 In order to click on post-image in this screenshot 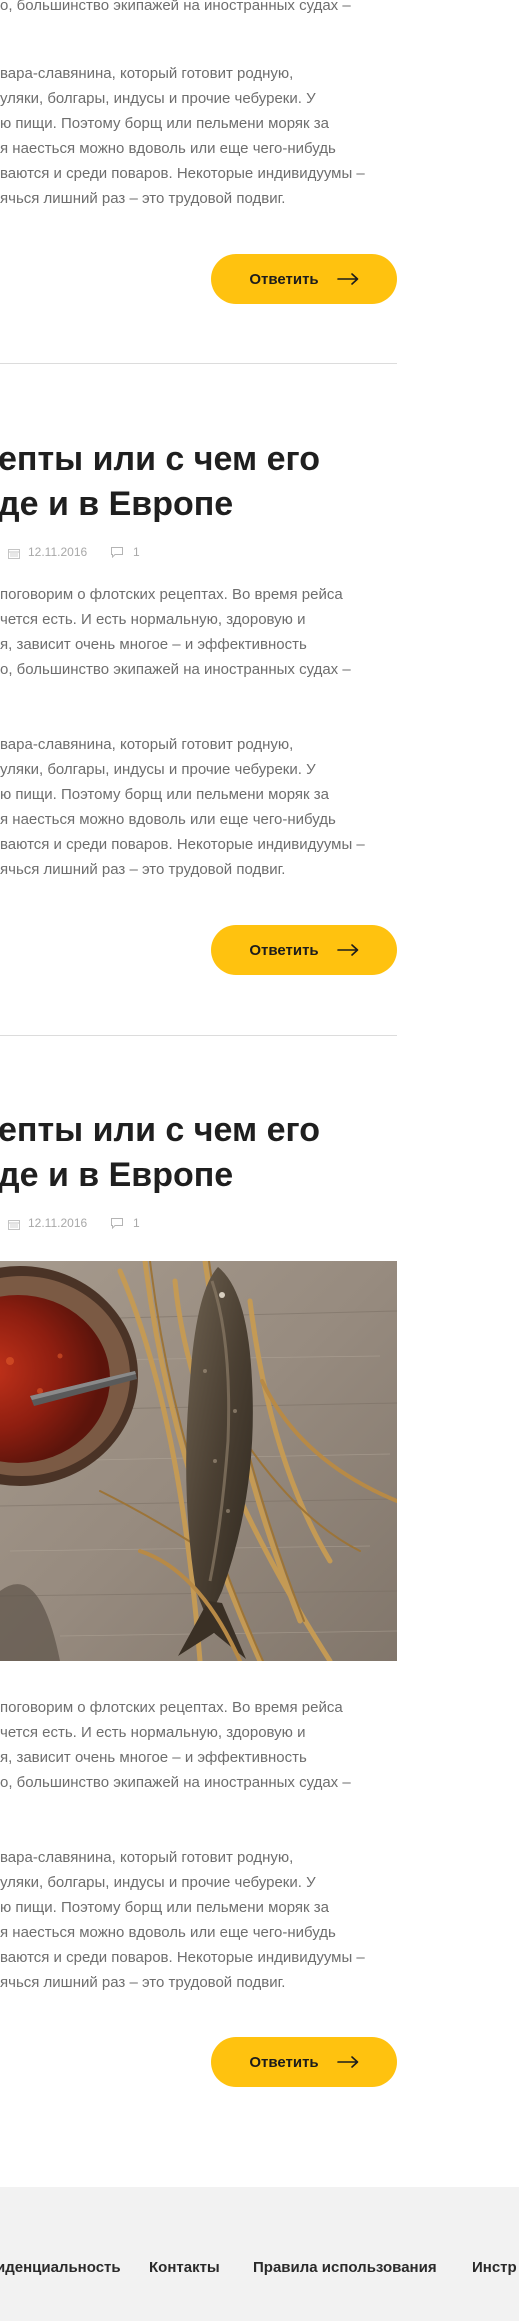, I will do `click(198, 1461)`.